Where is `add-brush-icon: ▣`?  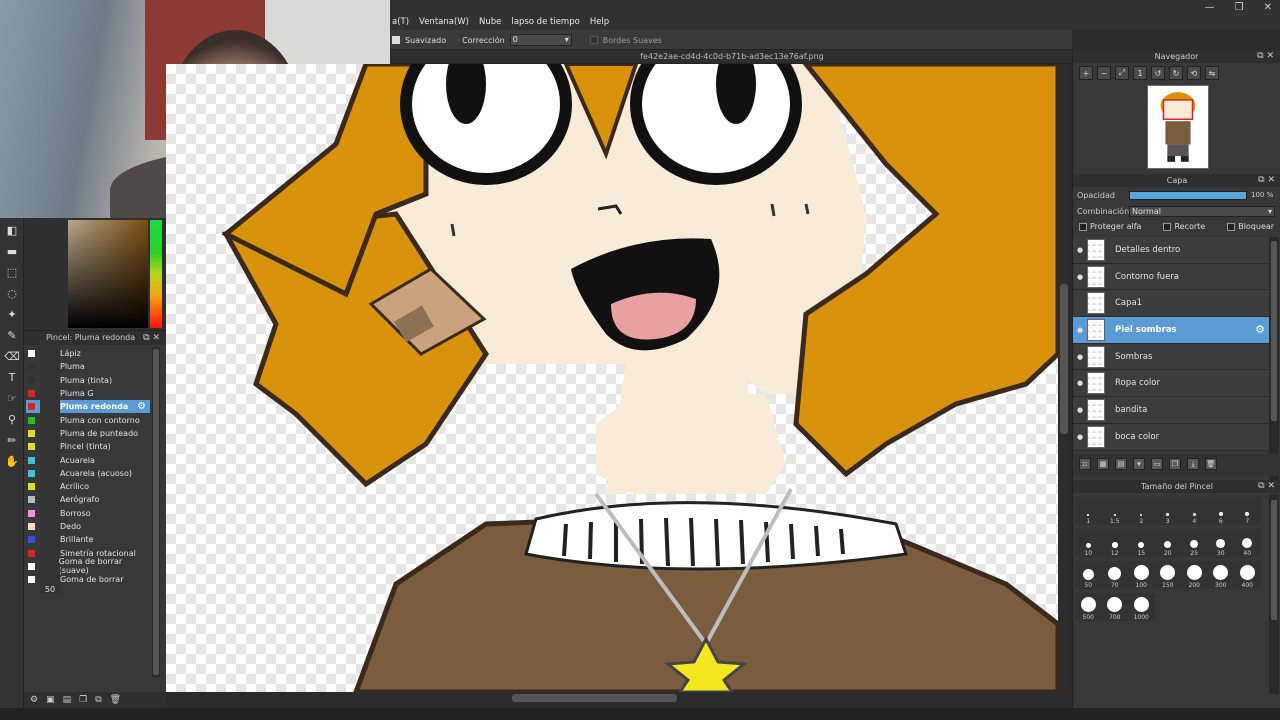
add-brush-icon: ▣ is located at coordinates (50, 700).